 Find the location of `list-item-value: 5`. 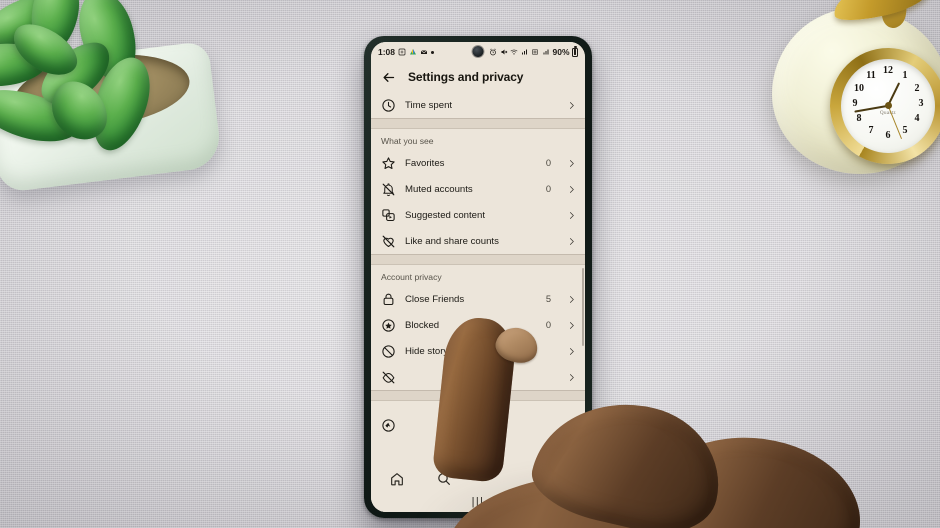

list-item-value: 5 is located at coordinates (548, 299).